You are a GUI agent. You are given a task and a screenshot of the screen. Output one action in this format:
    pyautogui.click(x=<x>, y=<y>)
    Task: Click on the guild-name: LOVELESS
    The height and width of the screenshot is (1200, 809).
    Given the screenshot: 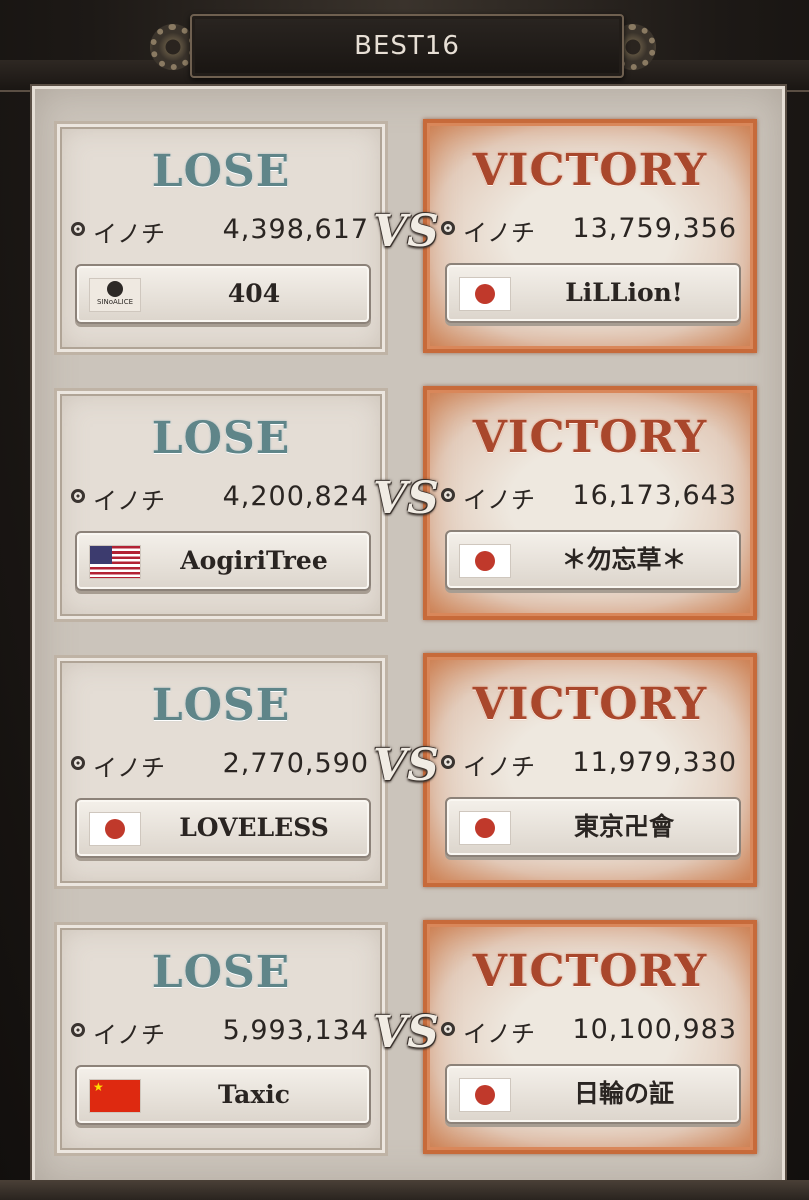 What is the action you would take?
    pyautogui.click(x=254, y=827)
    